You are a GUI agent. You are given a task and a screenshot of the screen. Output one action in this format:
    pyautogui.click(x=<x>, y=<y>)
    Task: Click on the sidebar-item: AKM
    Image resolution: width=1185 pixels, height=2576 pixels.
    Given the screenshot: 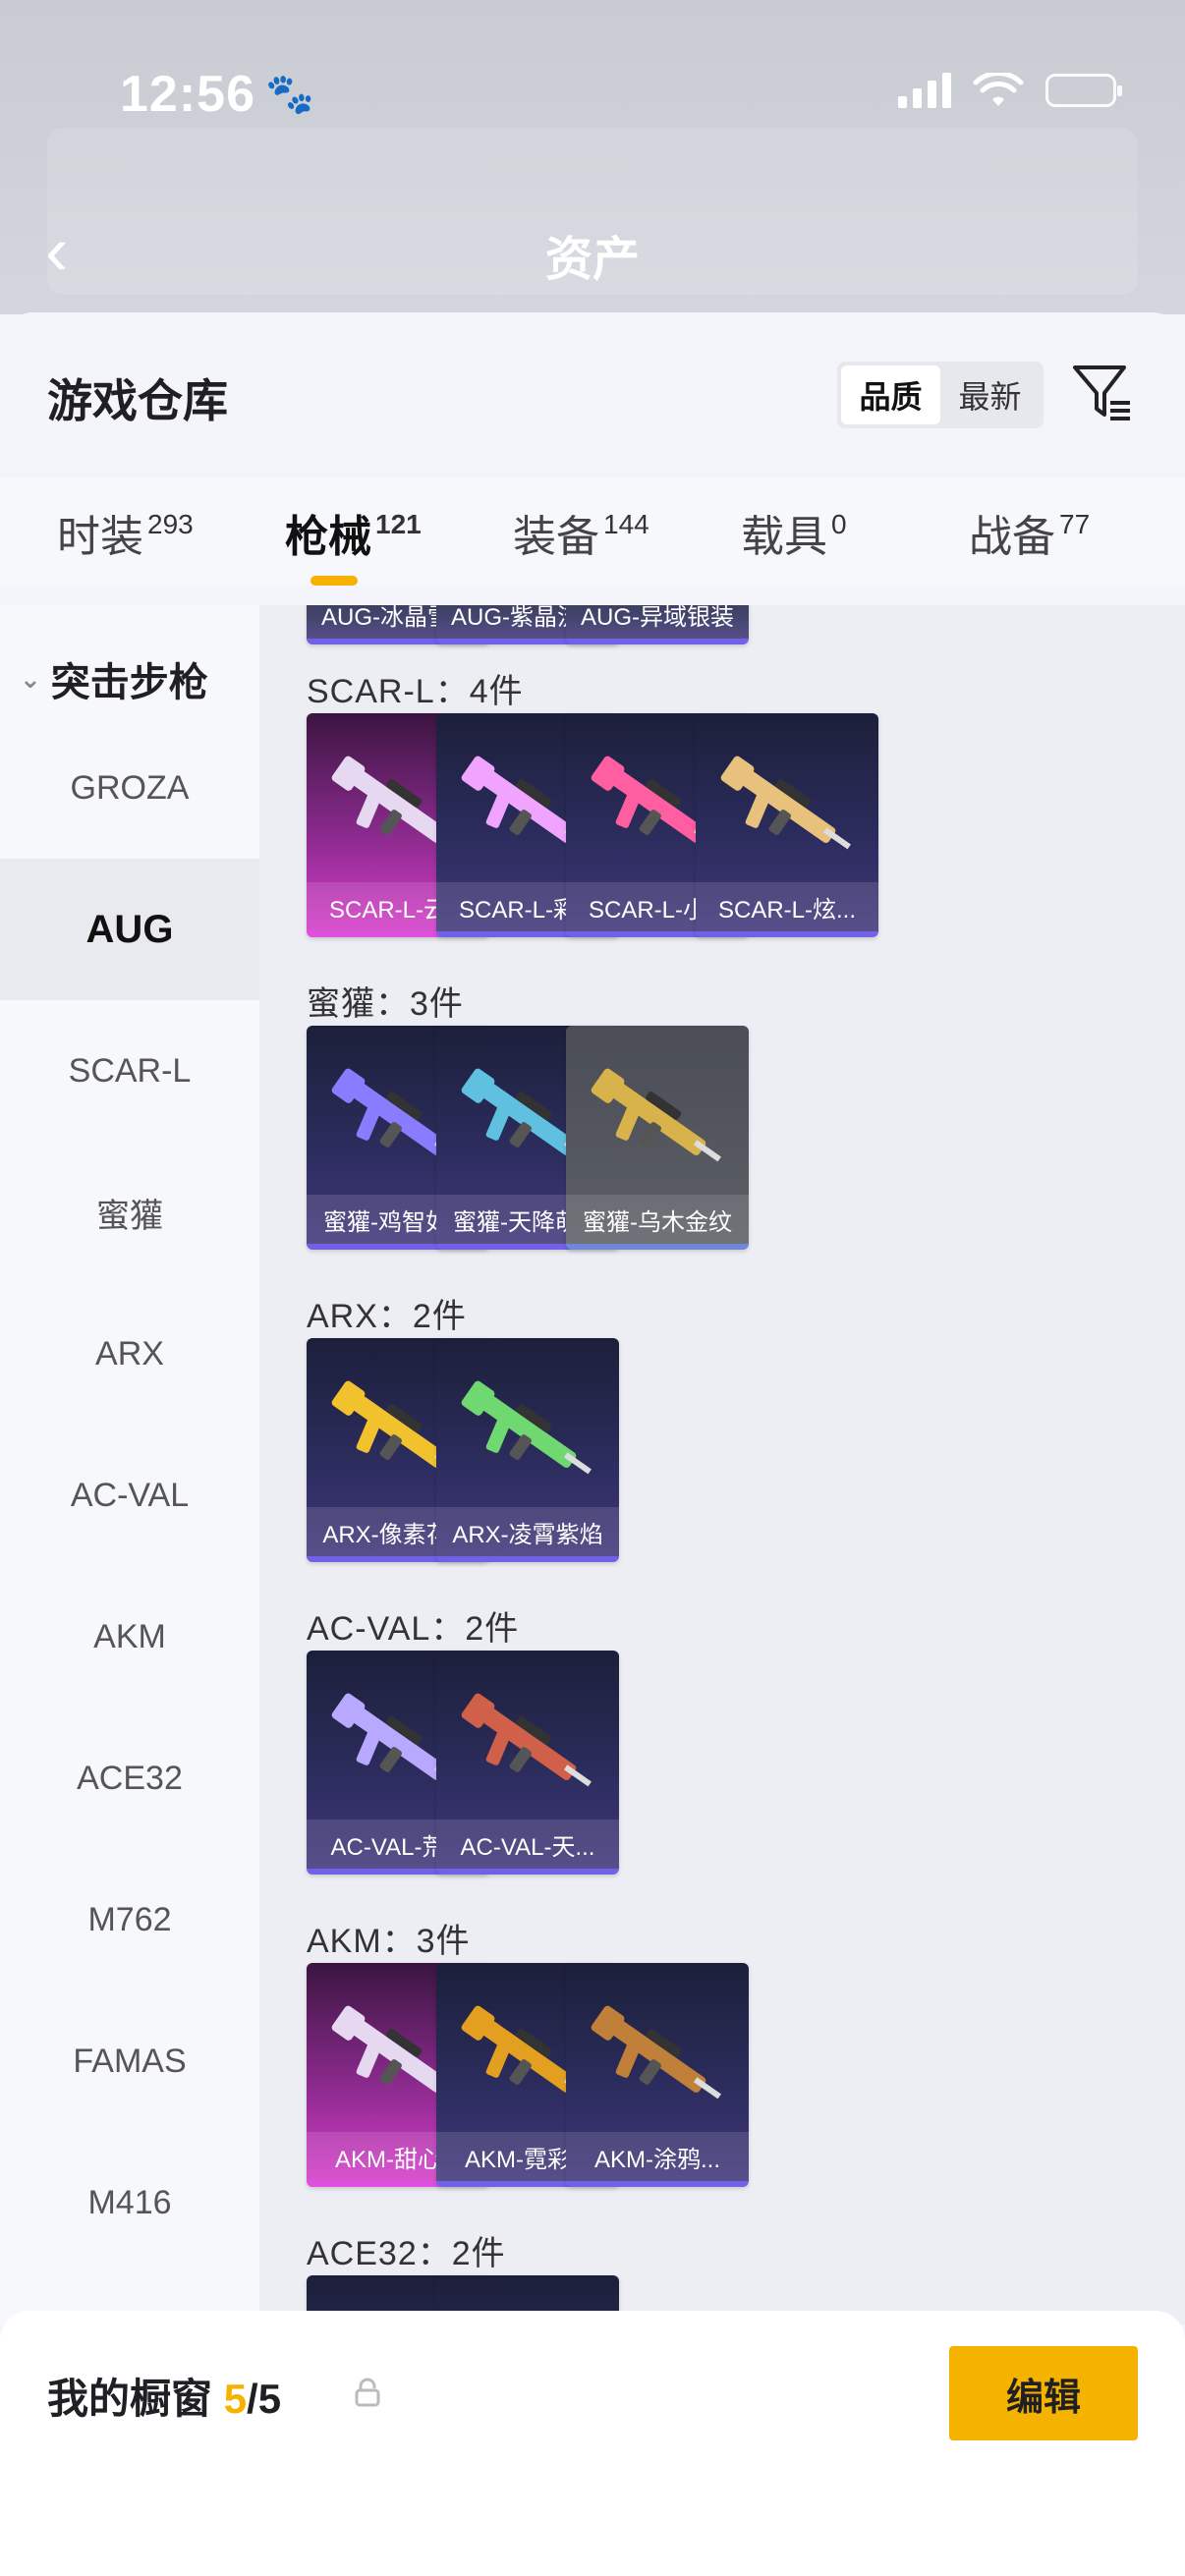 What is the action you would take?
    pyautogui.click(x=130, y=1637)
    